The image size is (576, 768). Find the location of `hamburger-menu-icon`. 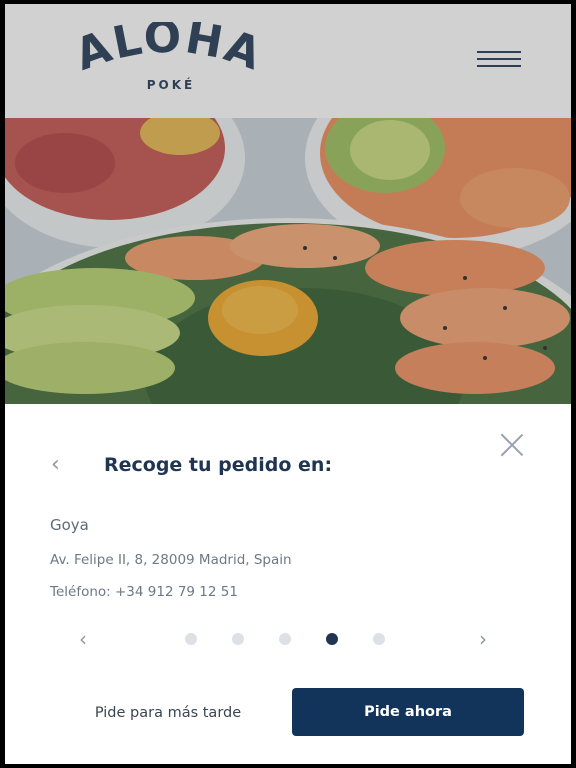

hamburger-menu-icon is located at coordinates (499, 60).